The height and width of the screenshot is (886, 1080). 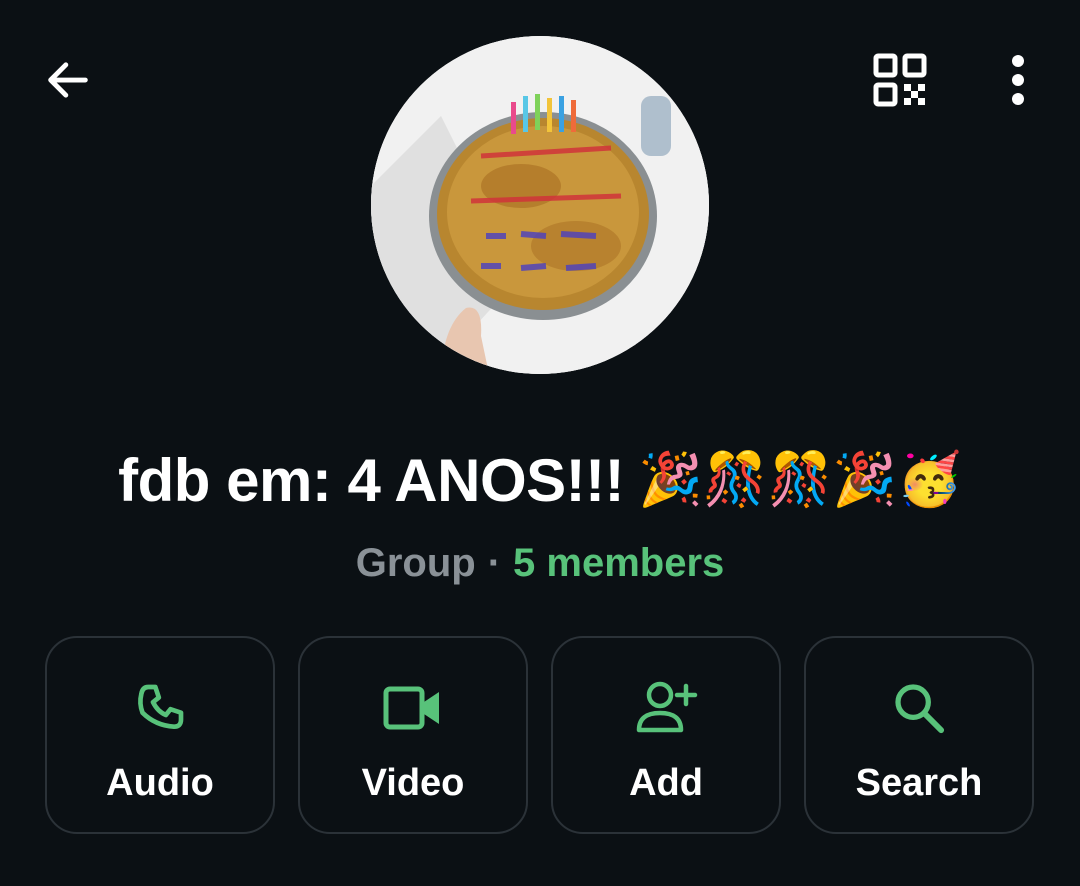 I want to click on audio-call-button: Audio, so click(x=160, y=735).